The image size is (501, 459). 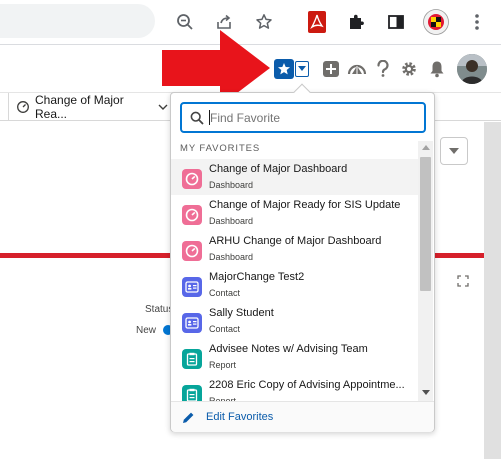 What do you see at coordinates (295, 241) in the screenshot?
I see `item-title: ARHU Change of Major Dashboard` at bounding box center [295, 241].